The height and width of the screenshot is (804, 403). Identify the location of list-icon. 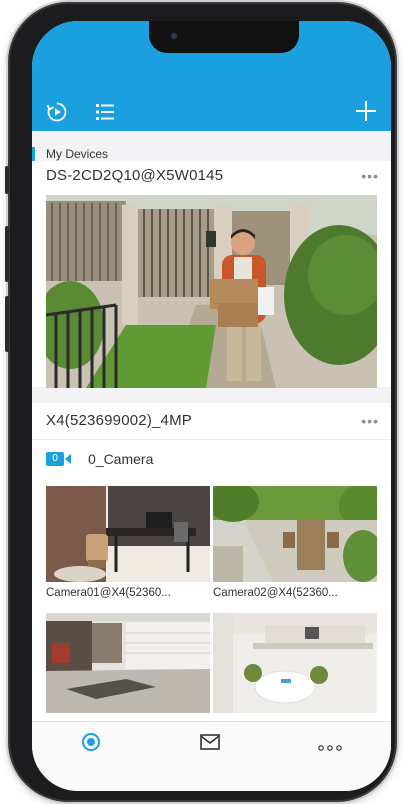
(105, 114).